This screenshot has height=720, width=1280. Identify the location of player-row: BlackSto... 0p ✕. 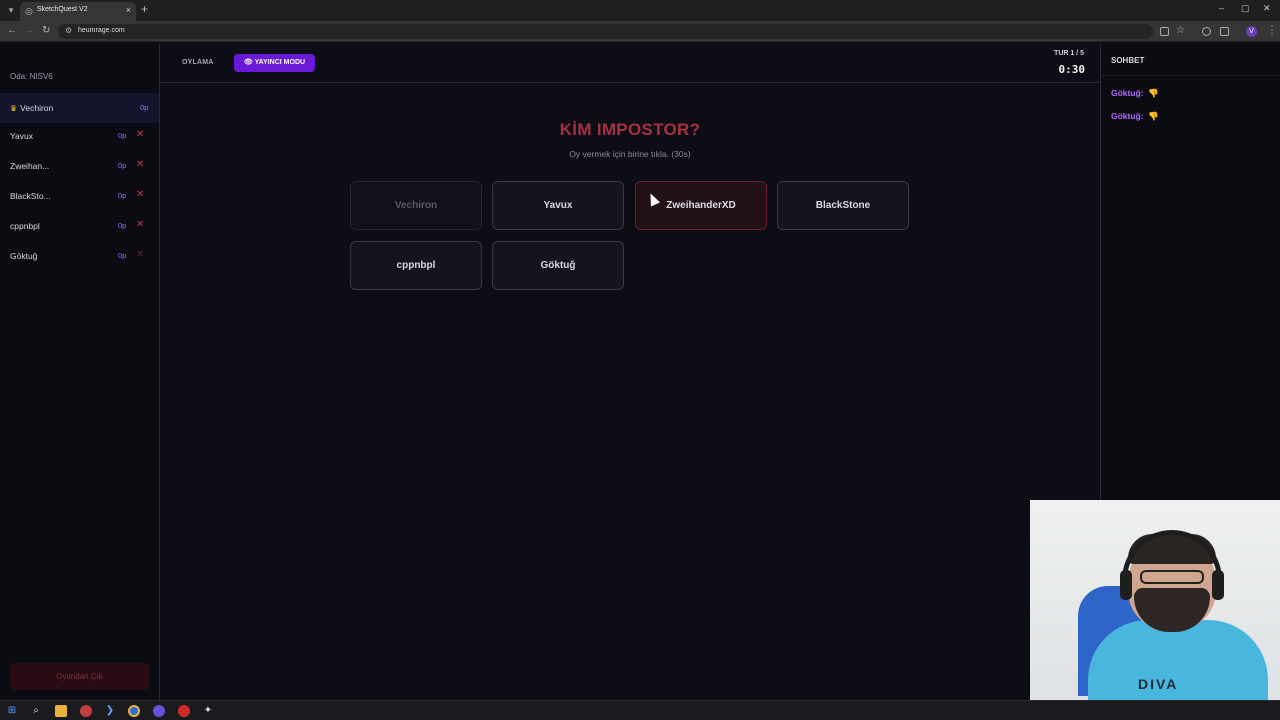
(79, 196).